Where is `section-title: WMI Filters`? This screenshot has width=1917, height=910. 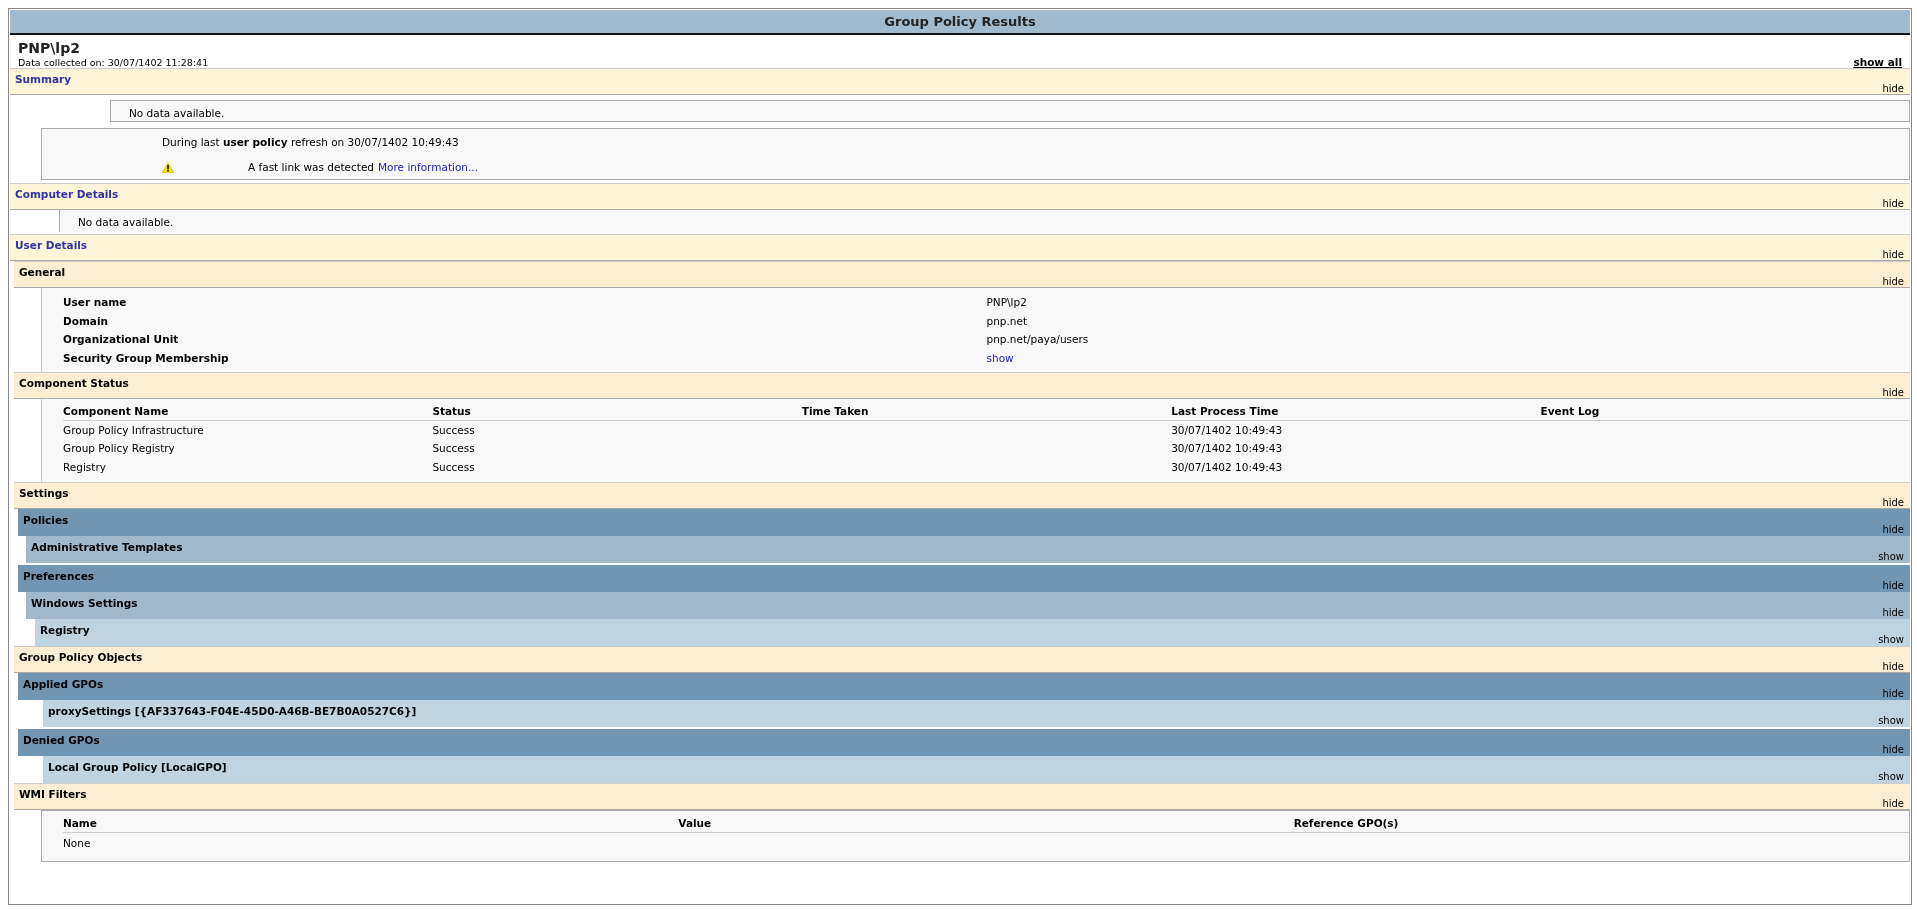 section-title: WMI Filters is located at coordinates (52, 794).